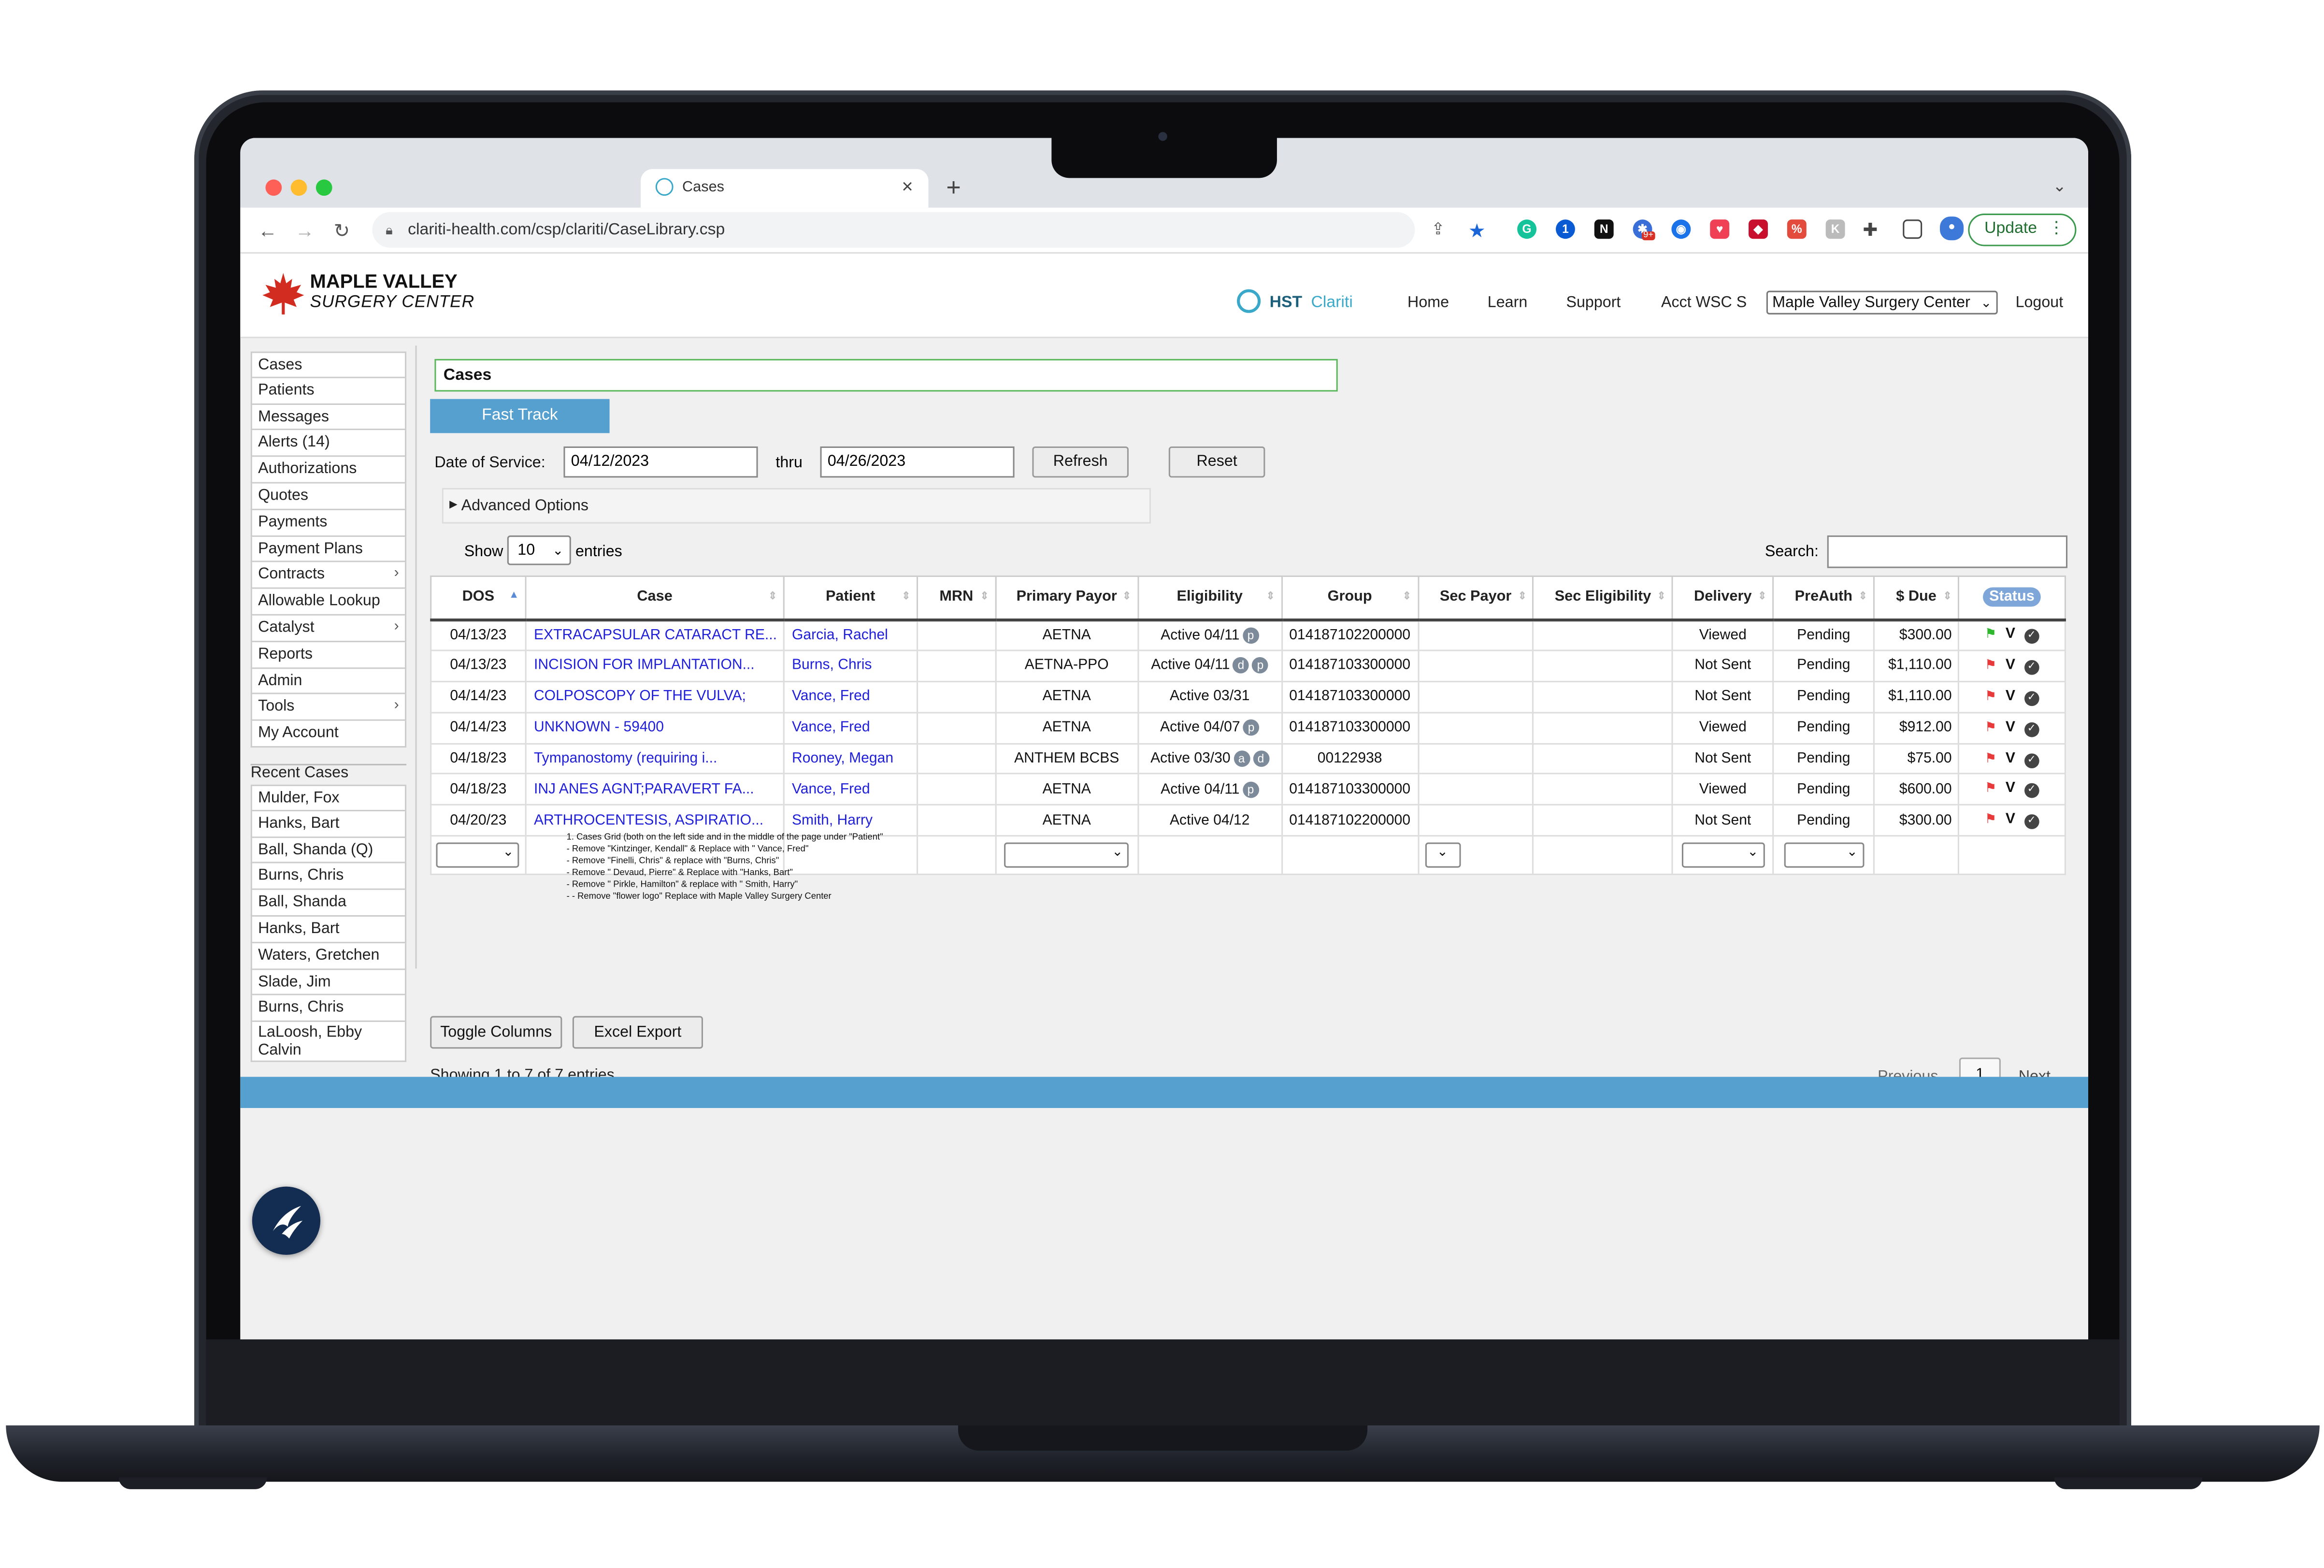 This screenshot has height=1568, width=2324. Describe the element at coordinates (1604, 229) in the screenshot. I see `notion-extension-icon: N` at that location.